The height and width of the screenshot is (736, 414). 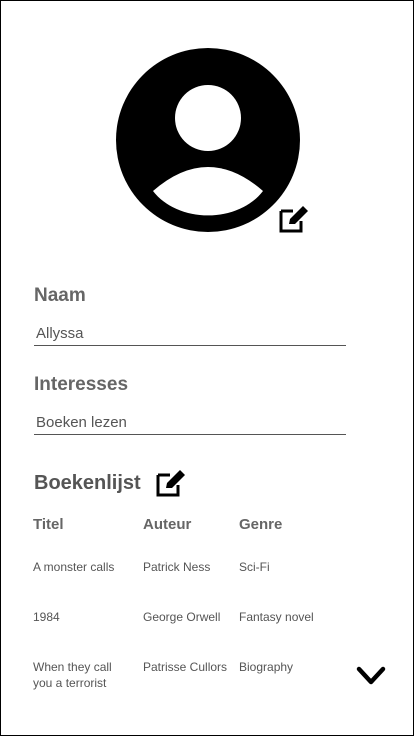 What do you see at coordinates (72, 675) in the screenshot?
I see `book-title-cell: When they call you a terrorist` at bounding box center [72, 675].